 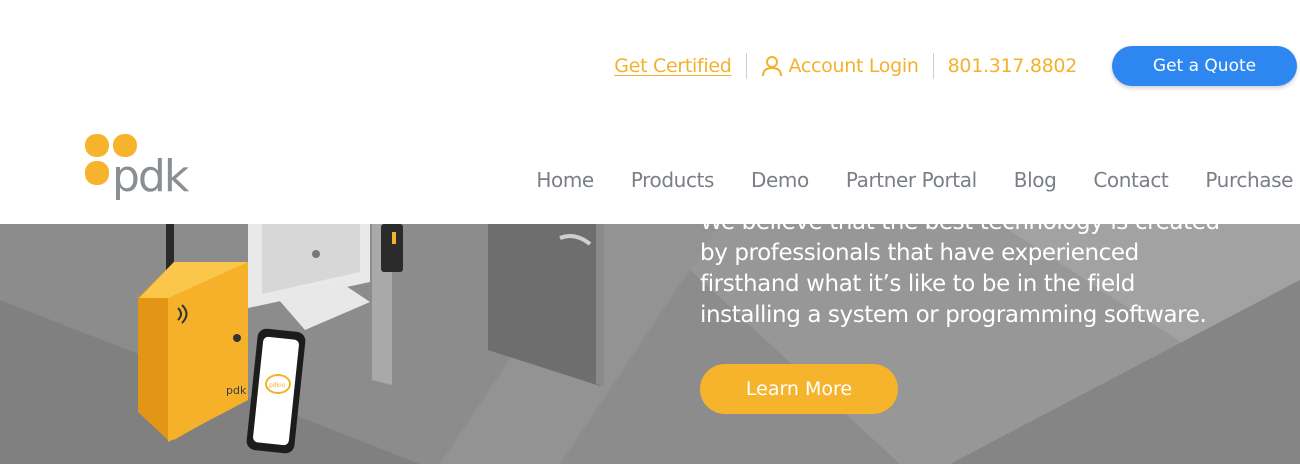 I want to click on nav-item-products: Products, so click(x=673, y=180).